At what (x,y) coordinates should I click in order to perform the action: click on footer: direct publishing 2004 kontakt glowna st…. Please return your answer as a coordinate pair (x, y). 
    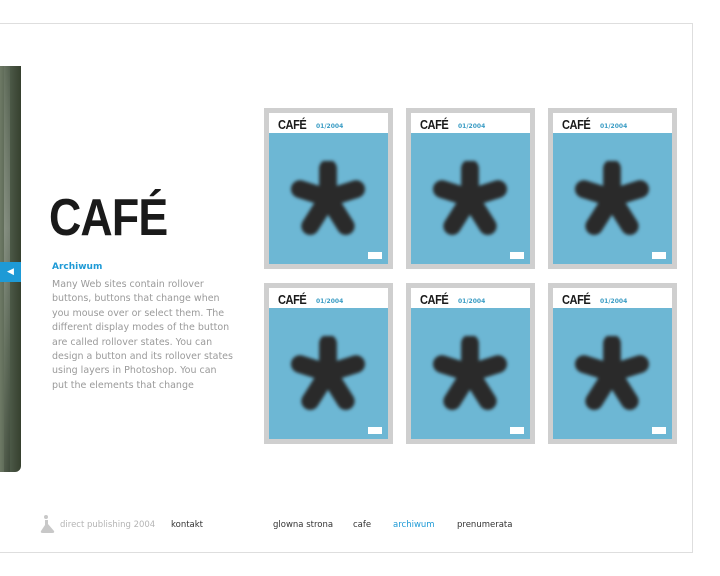
    Looking at the image, I should click on (360, 524).